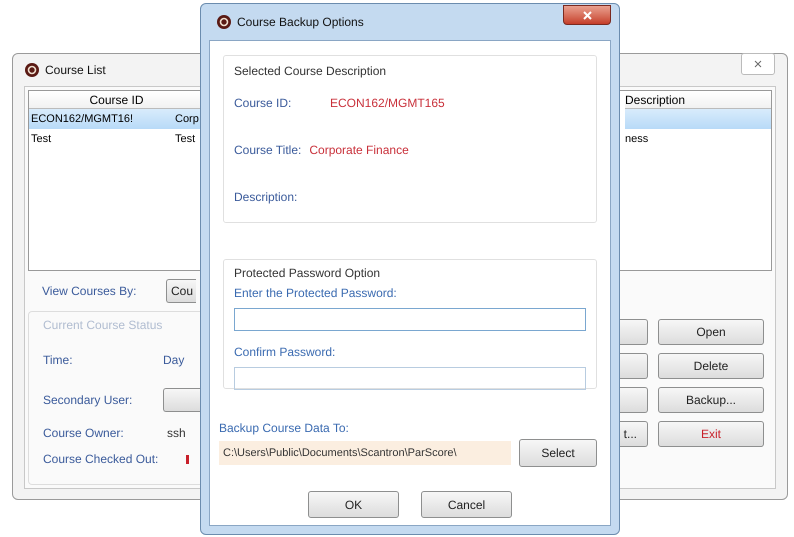  What do you see at coordinates (266, 197) in the screenshot?
I see `field-label: Description:` at bounding box center [266, 197].